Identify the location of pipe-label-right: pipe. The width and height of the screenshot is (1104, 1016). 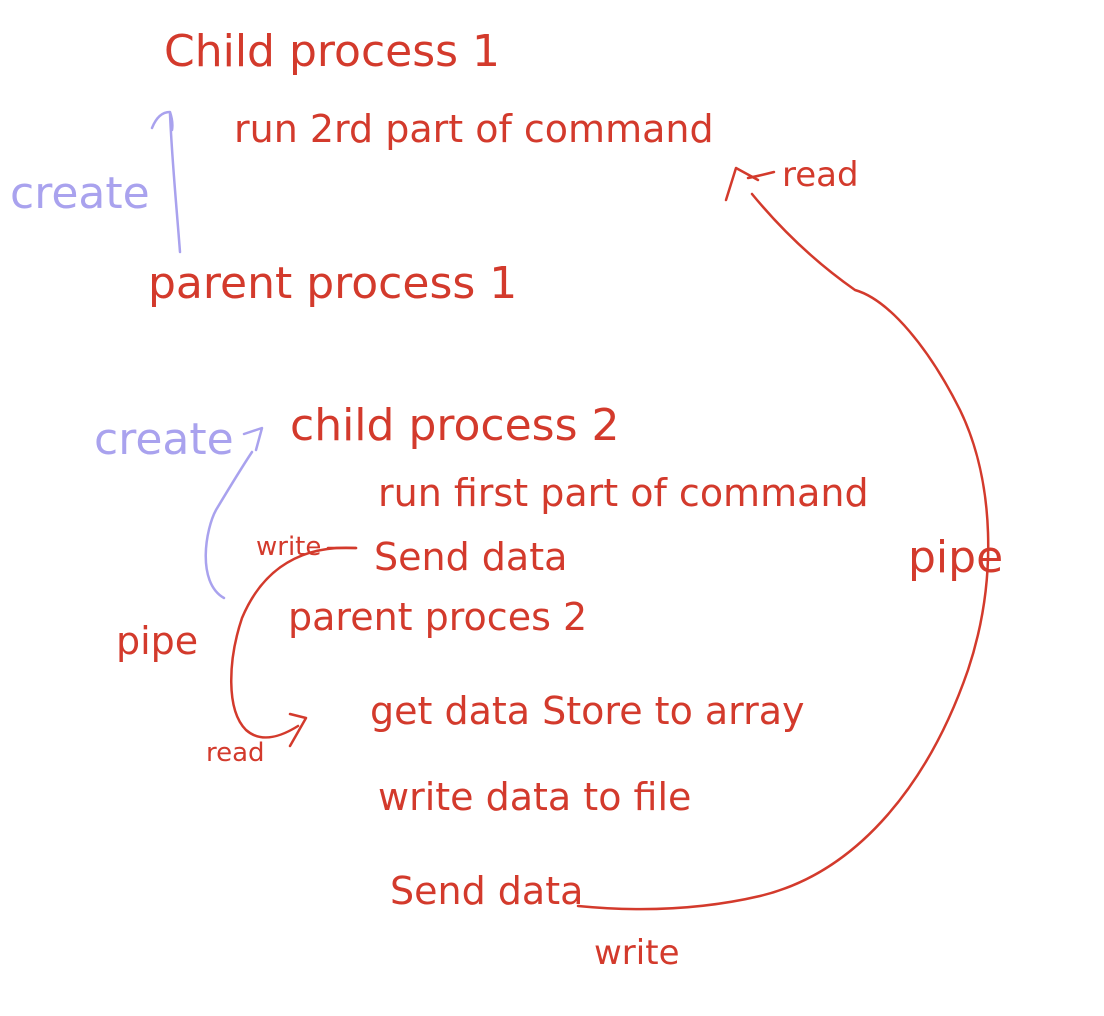
(956, 557).